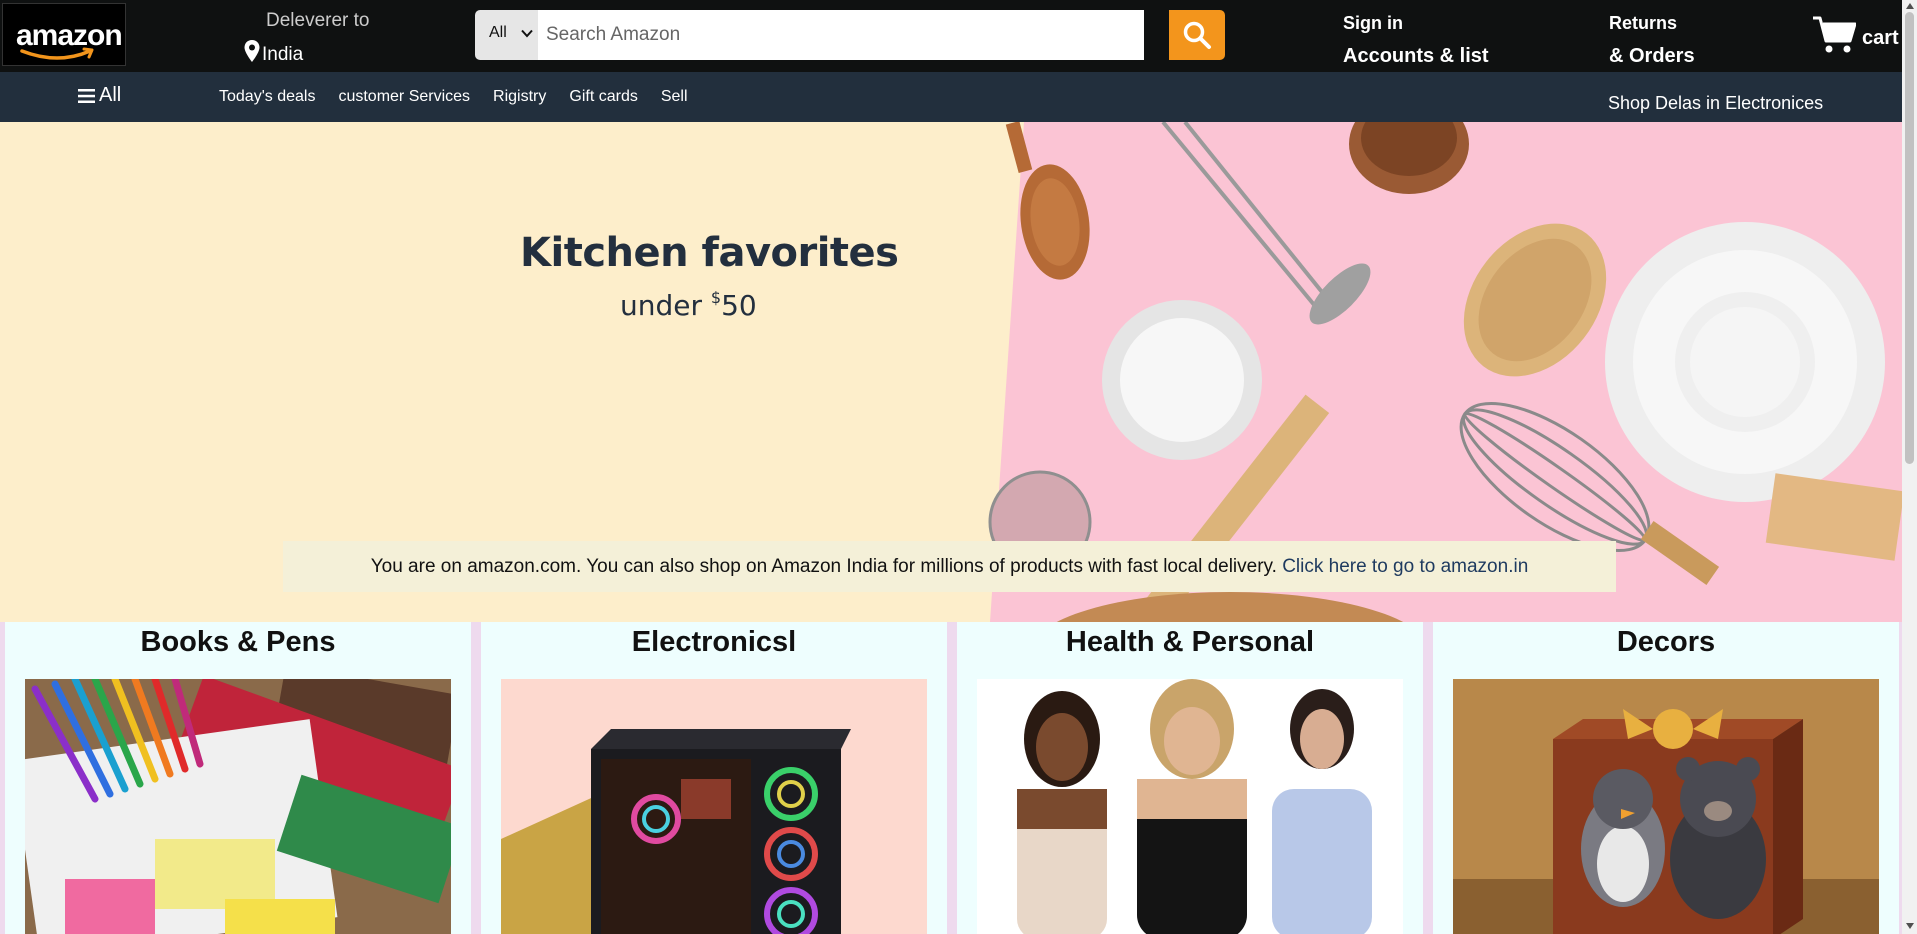 Image resolution: width=1917 pixels, height=934 pixels. What do you see at coordinates (498, 32) in the screenshot?
I see `search-category-value: All` at bounding box center [498, 32].